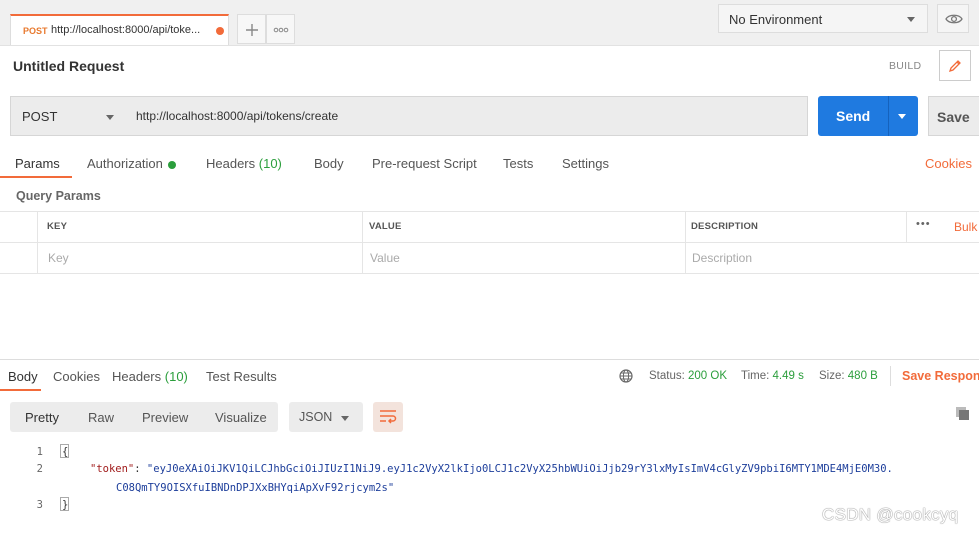 The height and width of the screenshot is (535, 979). I want to click on tab-settings-label: Settings, so click(585, 163).